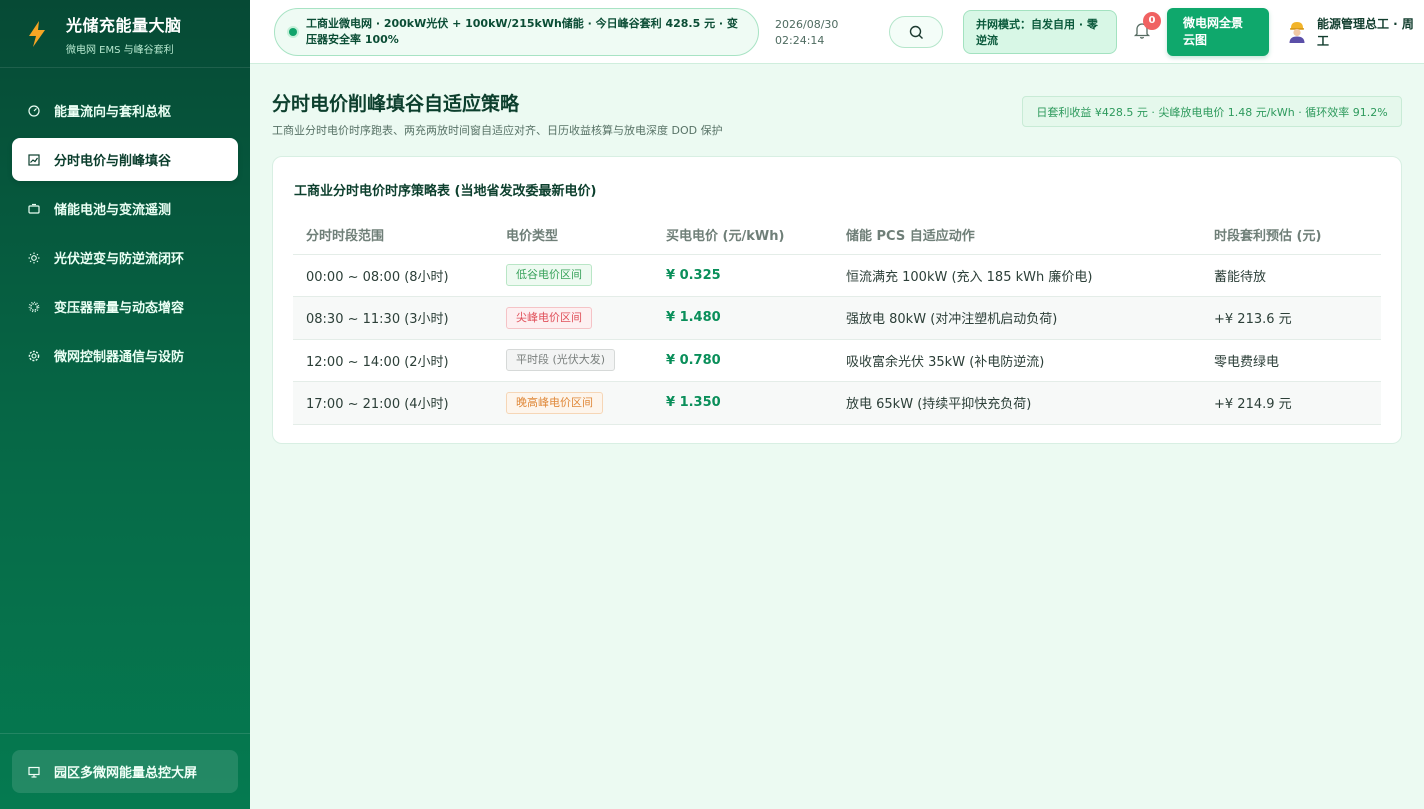 The image size is (1424, 809). Describe the element at coordinates (445, 191) in the screenshot. I see `card-title: 工商业分时电价时序策略表 (当地省发改委最新电价)` at that location.